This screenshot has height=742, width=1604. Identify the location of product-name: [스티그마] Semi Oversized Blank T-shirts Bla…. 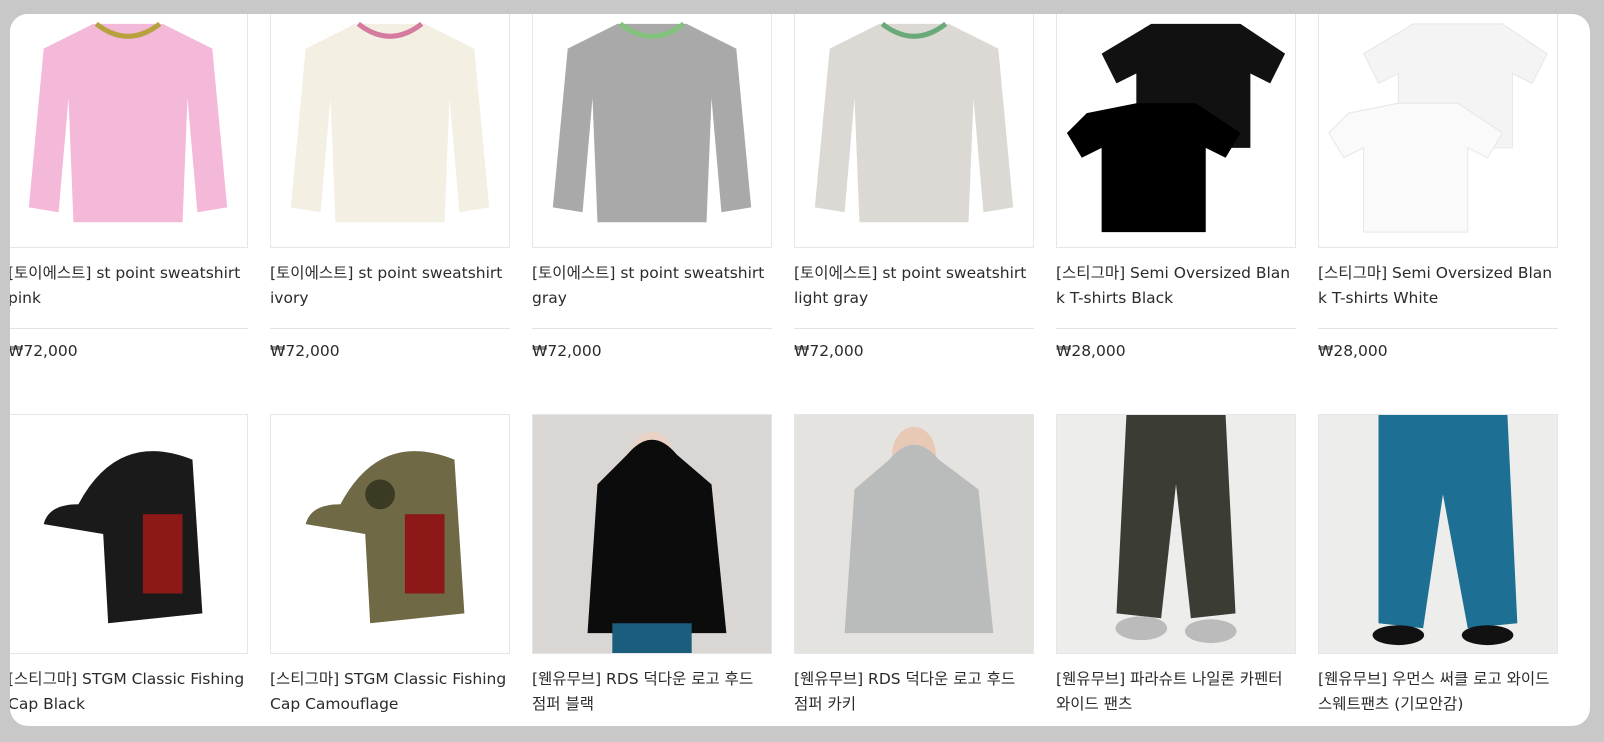
(1176, 286).